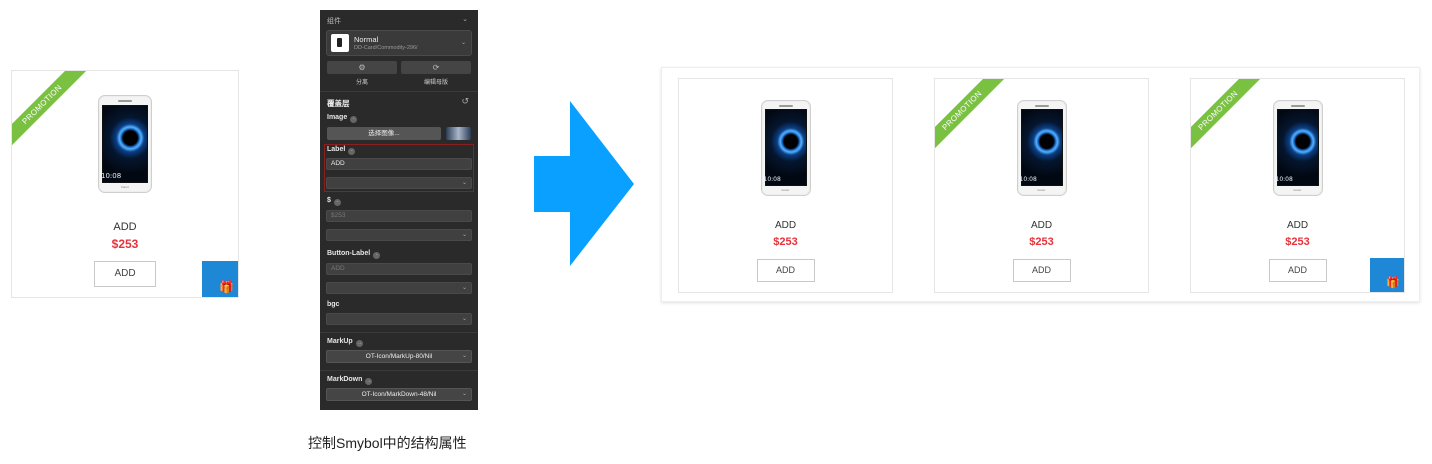 The height and width of the screenshot is (464, 1432). I want to click on markdown-select-value: OT-Icon/MarkDown-48/Nil, so click(399, 394).